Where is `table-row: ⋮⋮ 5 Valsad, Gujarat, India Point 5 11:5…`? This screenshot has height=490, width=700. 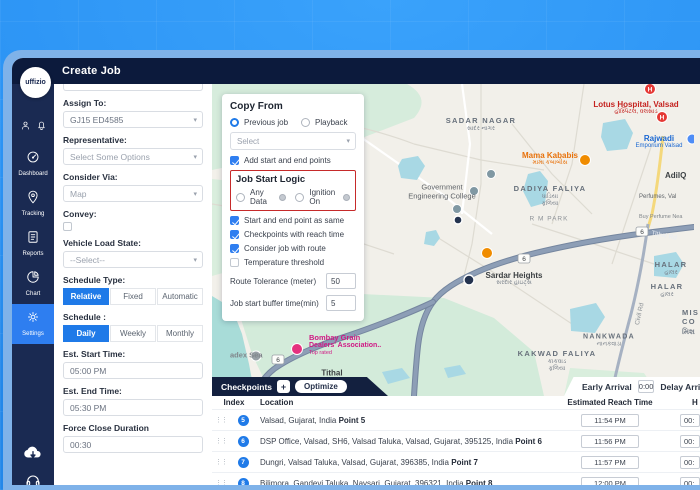 table-row: ⋮⋮ 5 Valsad, Gujarat, India Point 5 11:5… is located at coordinates (456, 419).